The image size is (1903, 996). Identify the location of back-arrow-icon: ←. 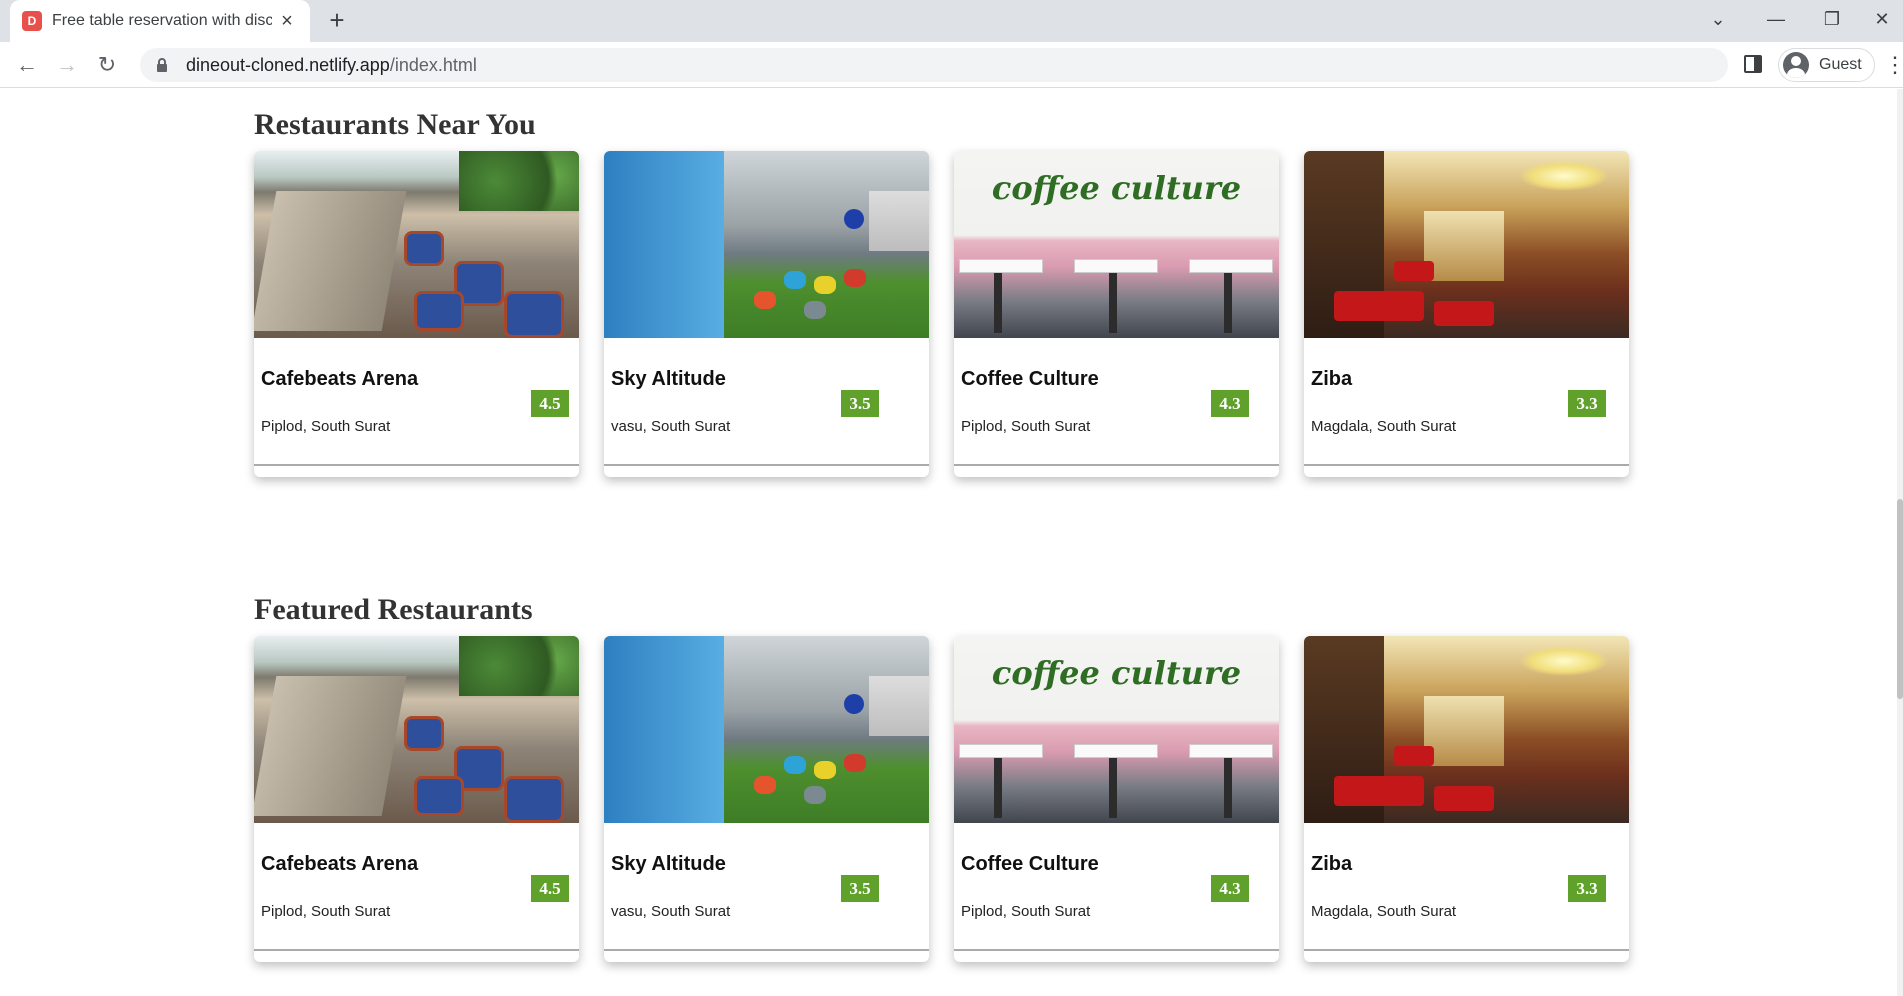
(27, 65).